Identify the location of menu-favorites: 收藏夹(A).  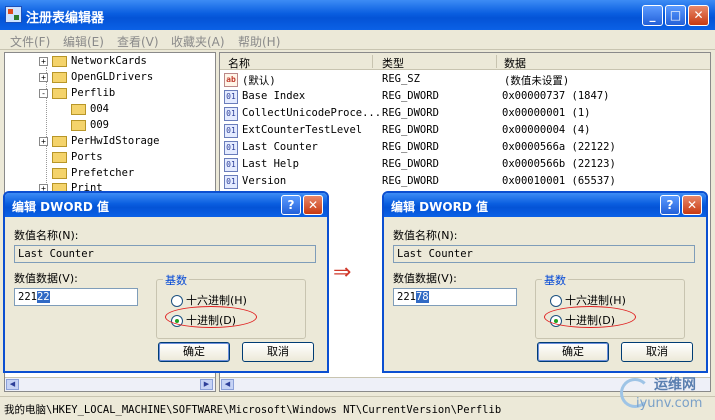
(198, 41).